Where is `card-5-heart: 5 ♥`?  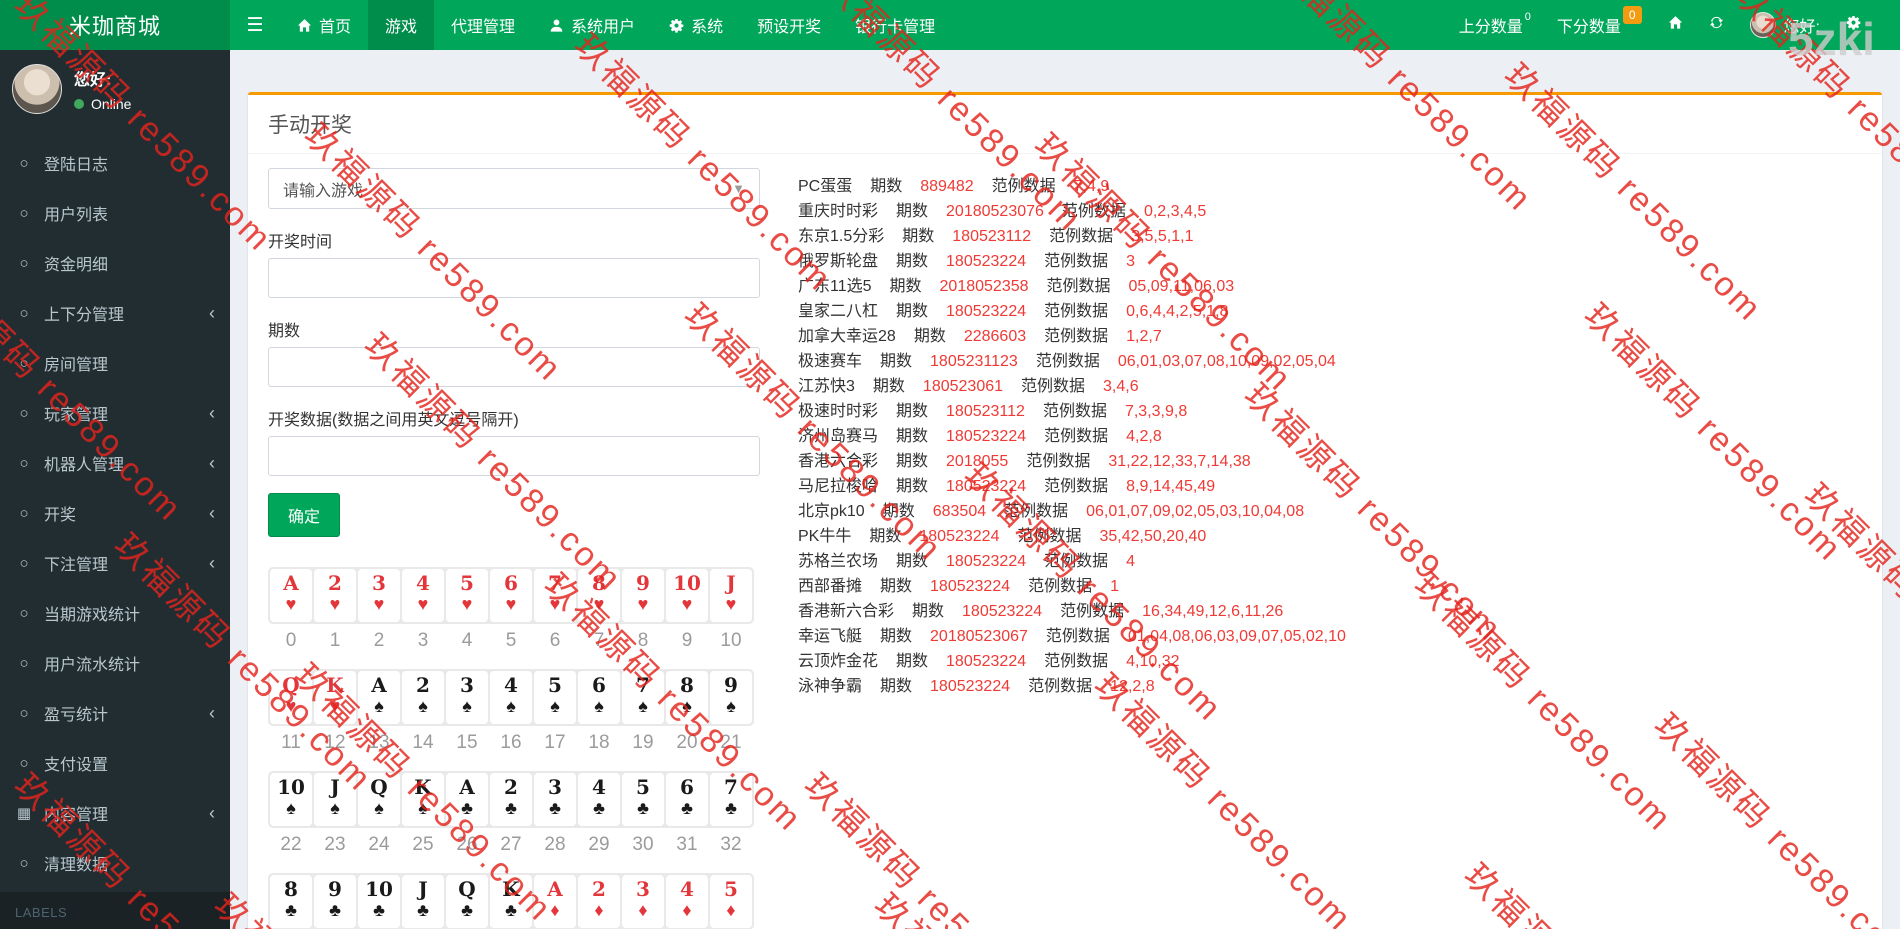
card-5-heart: 5 ♥ is located at coordinates (467, 595).